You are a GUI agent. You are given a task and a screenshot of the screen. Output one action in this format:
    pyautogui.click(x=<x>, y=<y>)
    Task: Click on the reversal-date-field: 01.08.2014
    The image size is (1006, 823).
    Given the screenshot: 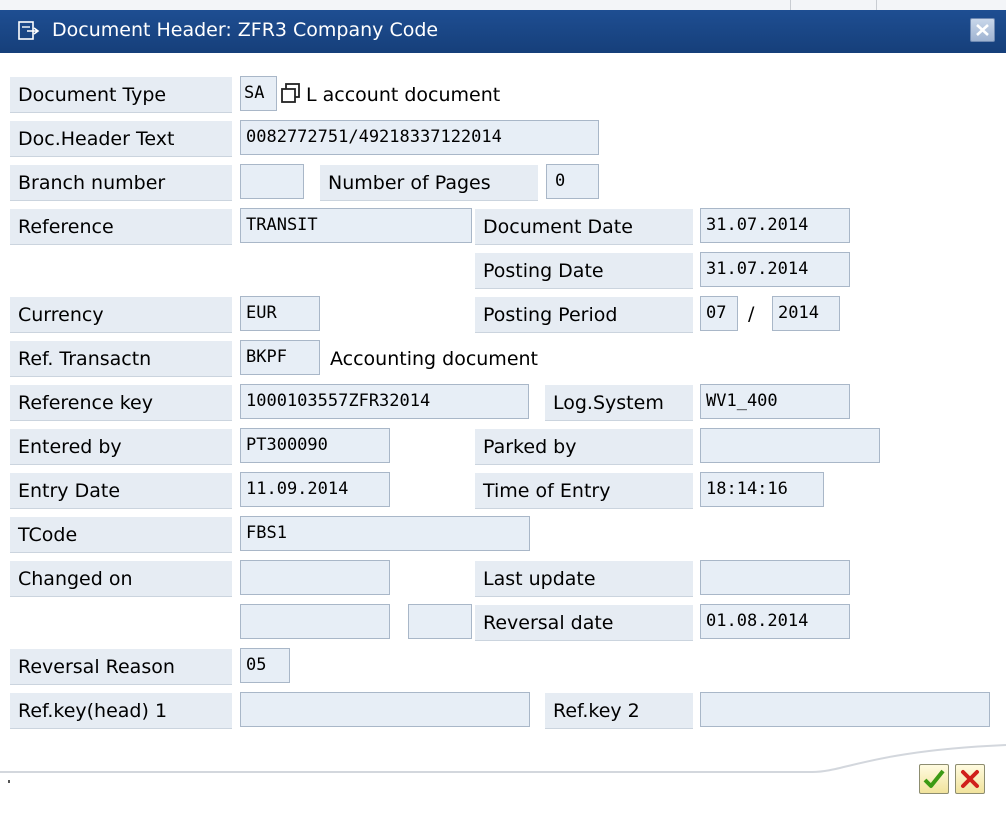 What is the action you would take?
    pyautogui.click(x=775, y=621)
    